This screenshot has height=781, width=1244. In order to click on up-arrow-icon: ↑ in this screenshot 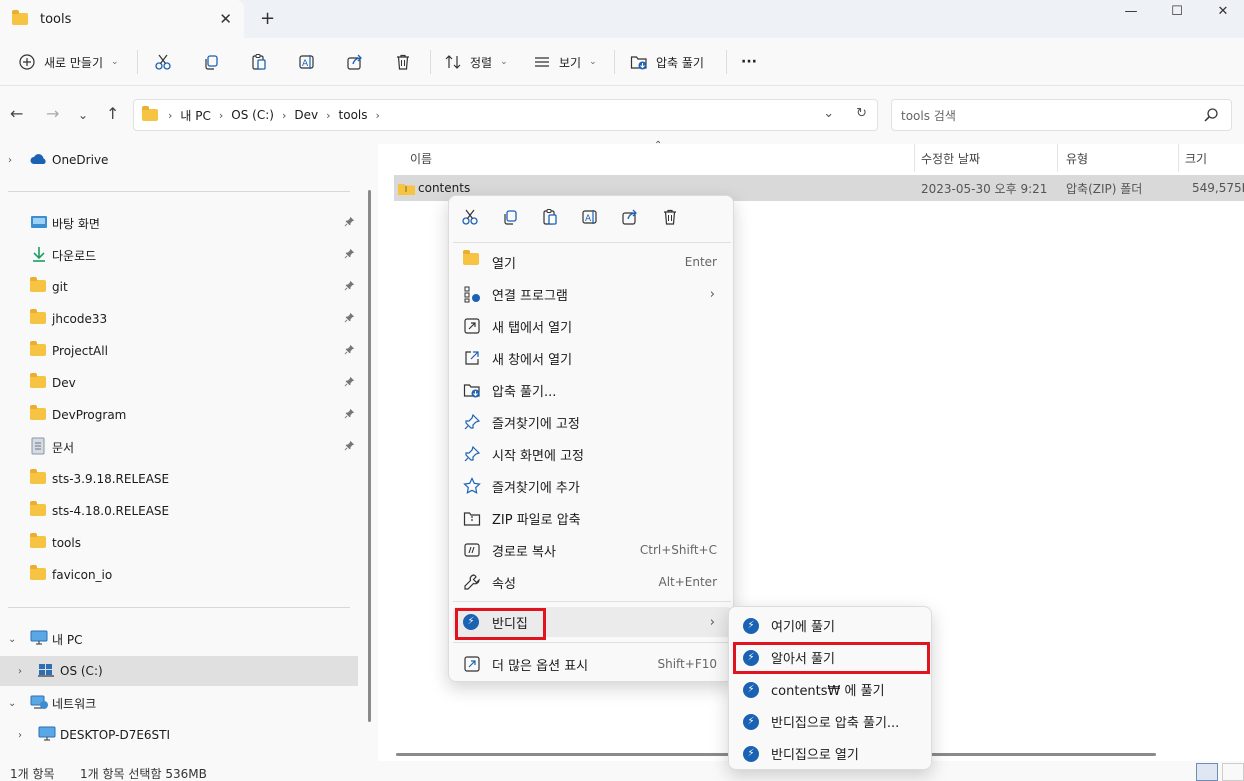, I will do `click(112, 113)`.